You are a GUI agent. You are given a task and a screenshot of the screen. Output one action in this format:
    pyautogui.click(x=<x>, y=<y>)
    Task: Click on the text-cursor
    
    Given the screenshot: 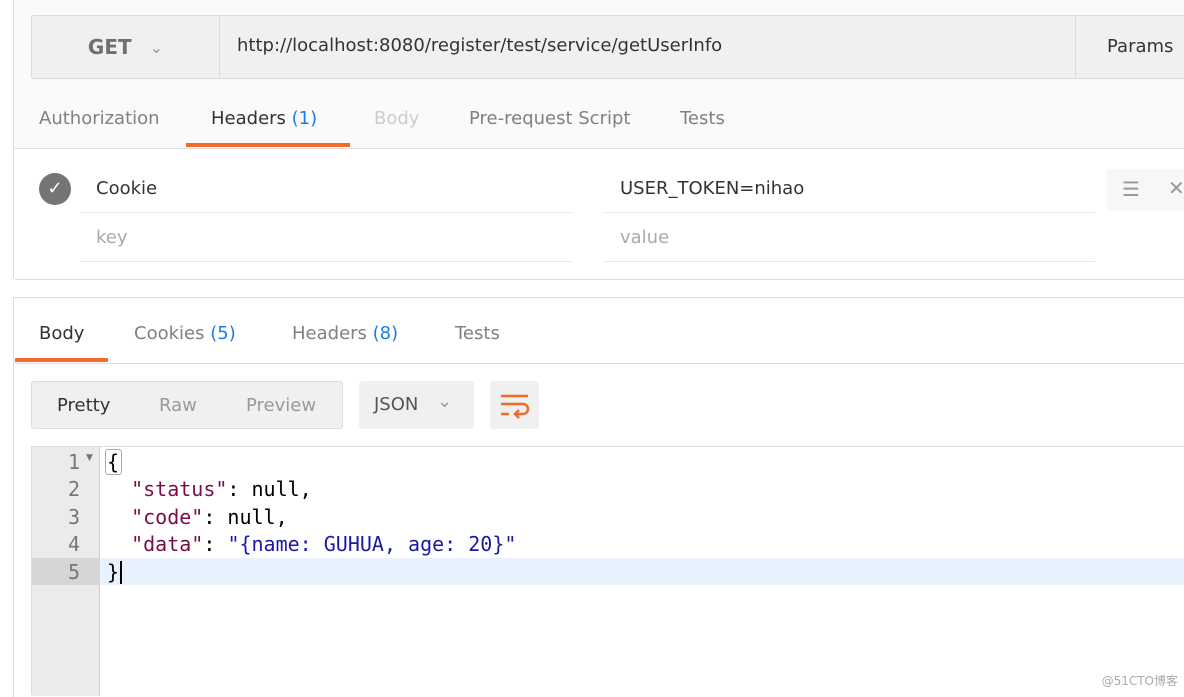 What is the action you would take?
    pyautogui.click(x=121, y=572)
    